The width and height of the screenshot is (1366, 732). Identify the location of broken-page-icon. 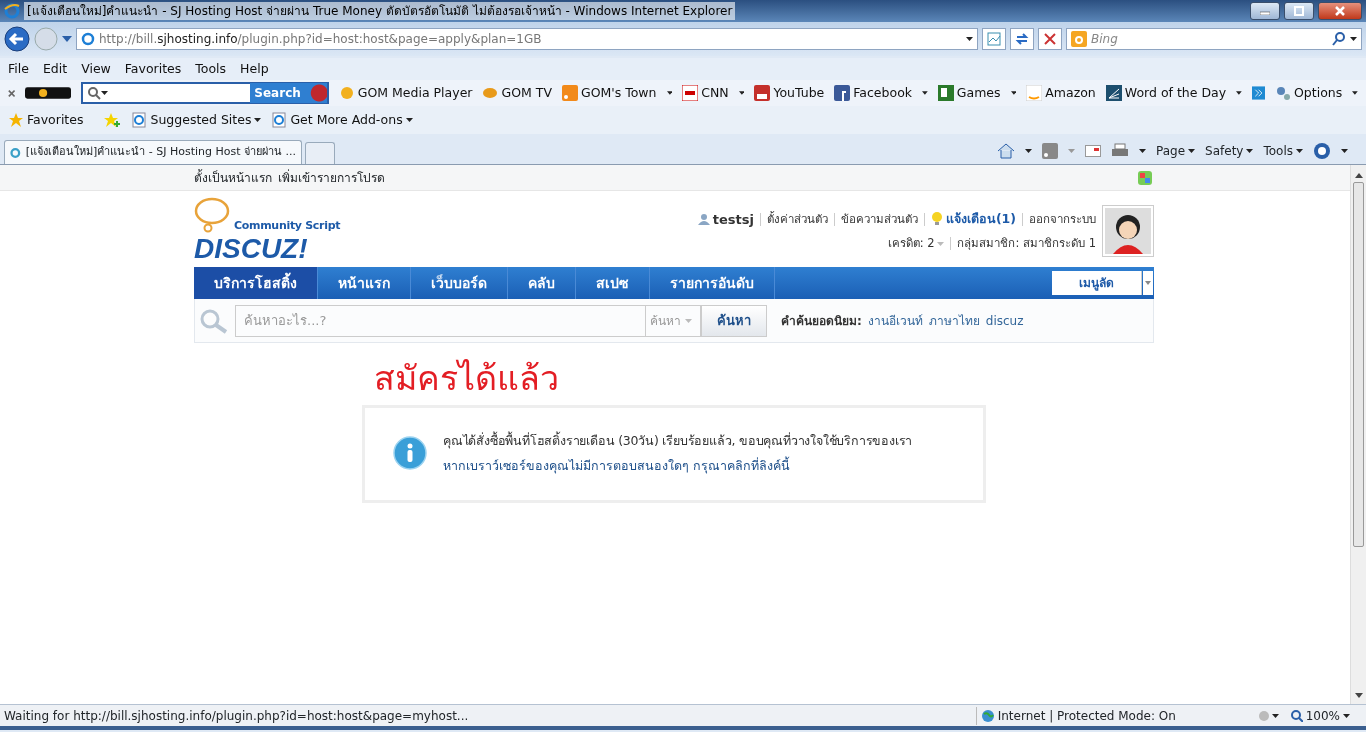
(994, 39).